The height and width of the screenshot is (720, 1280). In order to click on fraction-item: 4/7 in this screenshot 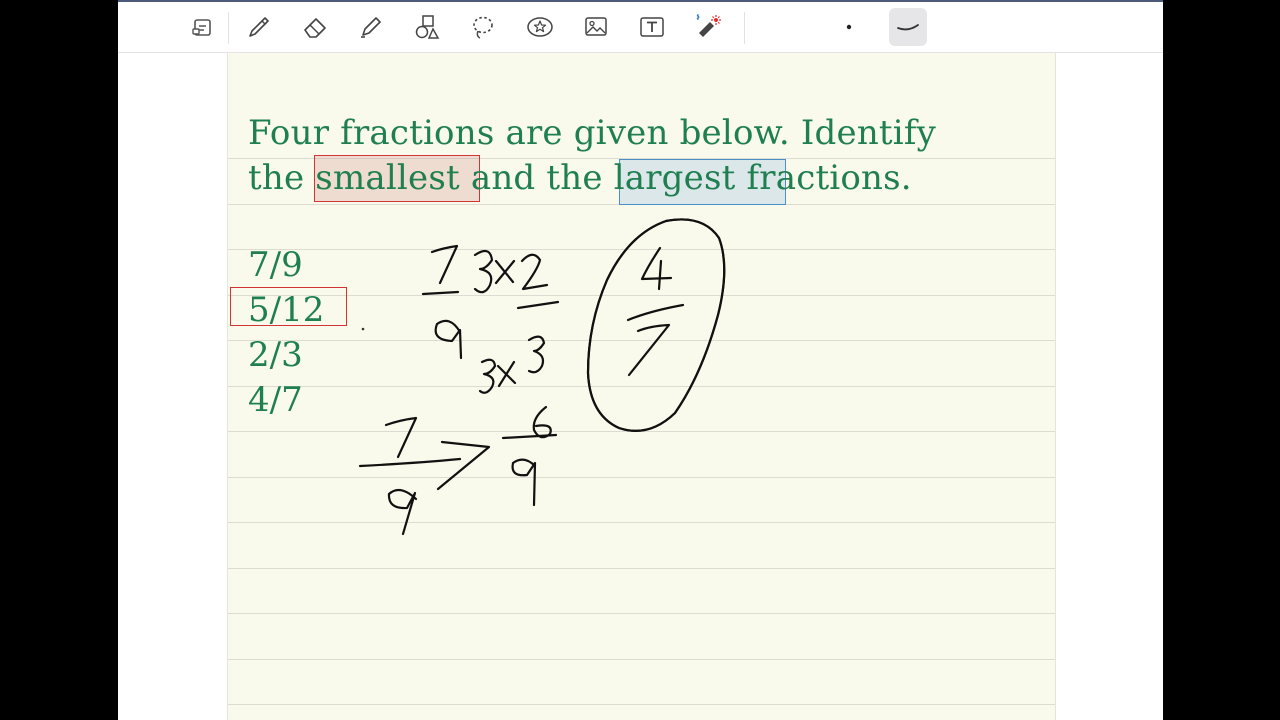, I will do `click(275, 400)`.